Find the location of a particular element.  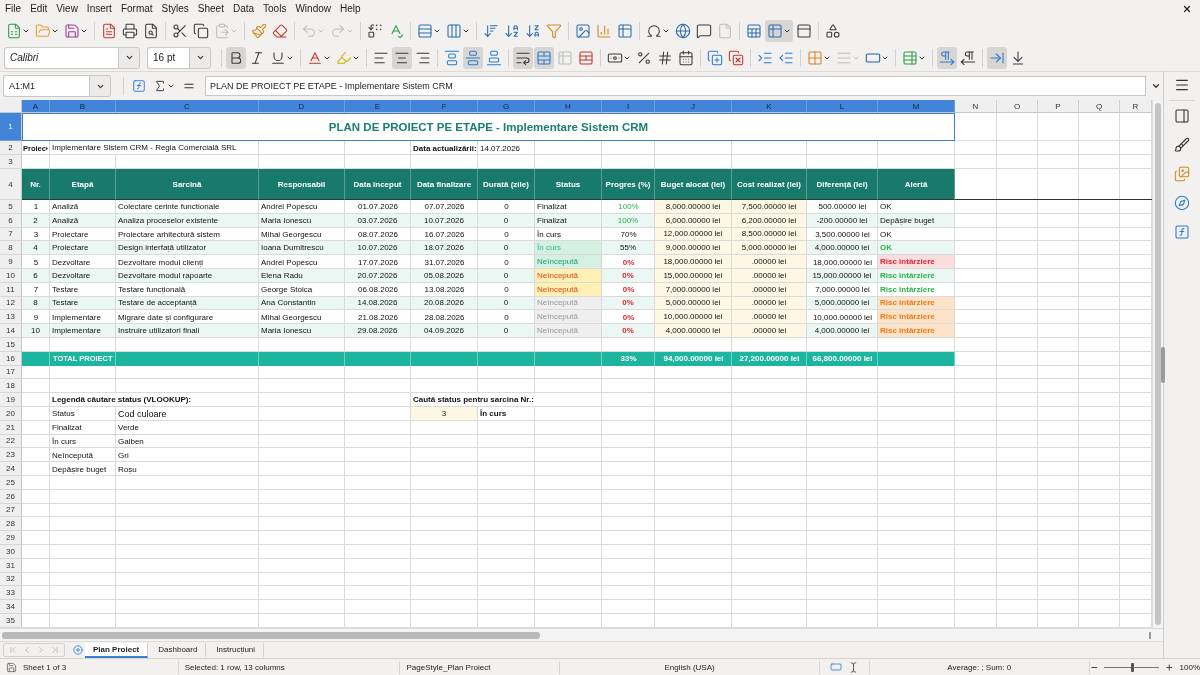

text-horizontal-button is located at coordinates (997, 57).